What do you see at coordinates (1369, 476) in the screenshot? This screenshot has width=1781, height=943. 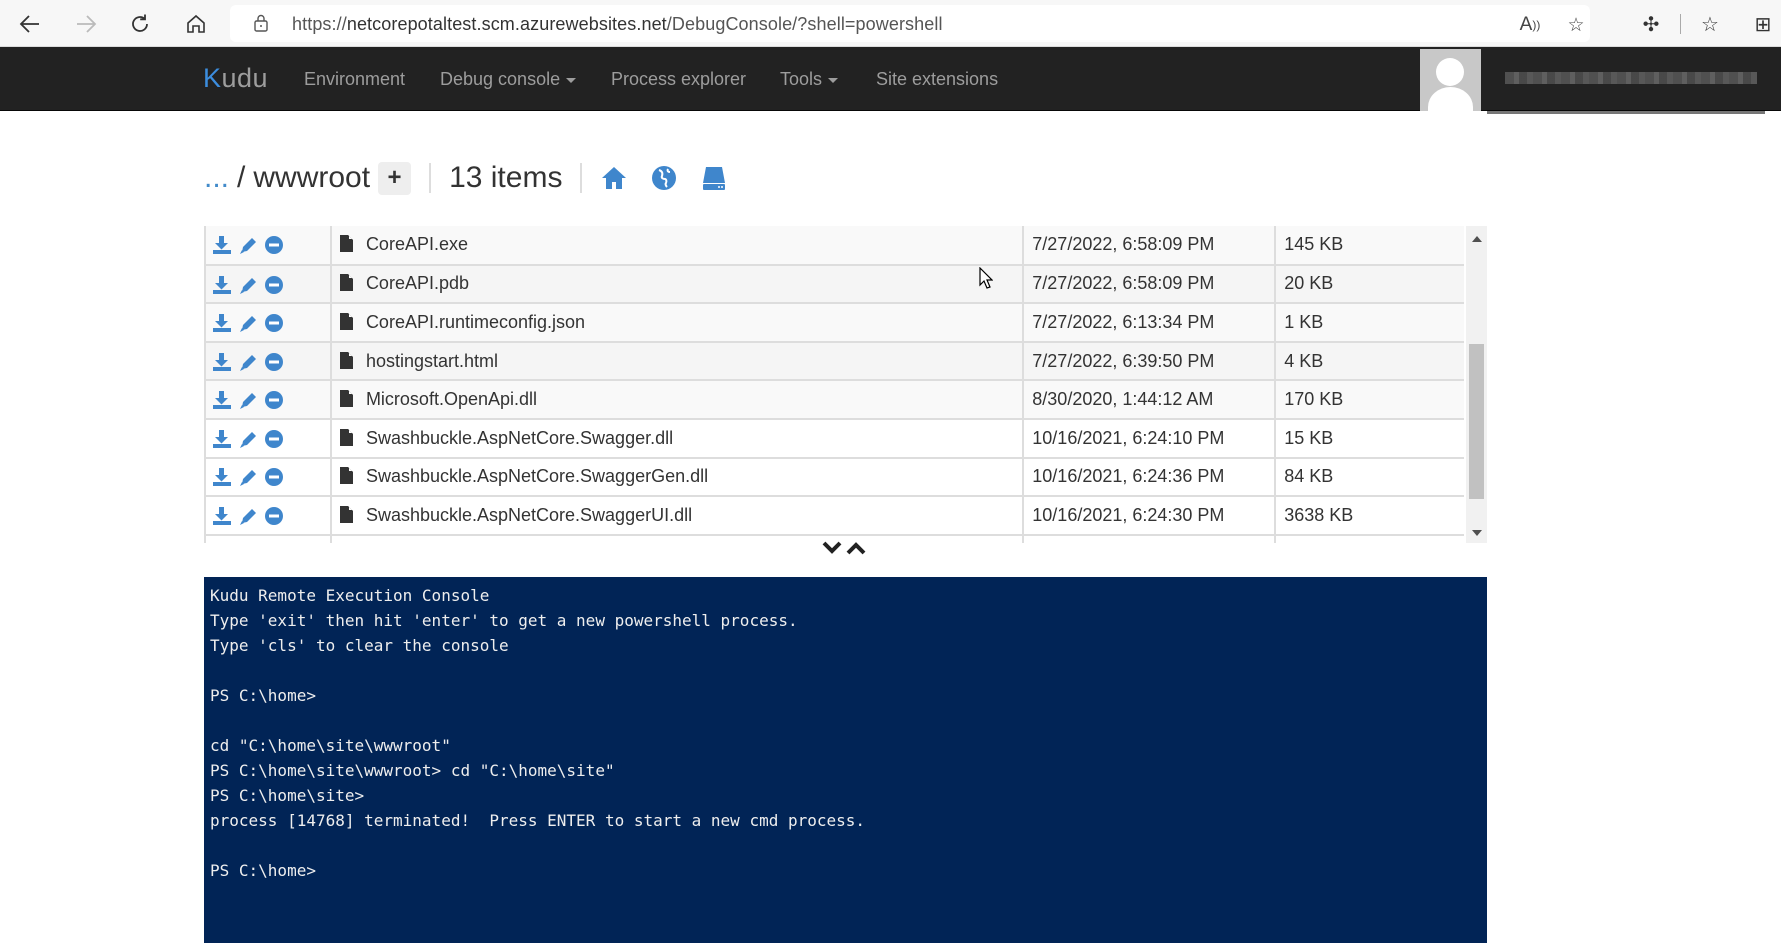 I see `size-cell: 84 KB` at bounding box center [1369, 476].